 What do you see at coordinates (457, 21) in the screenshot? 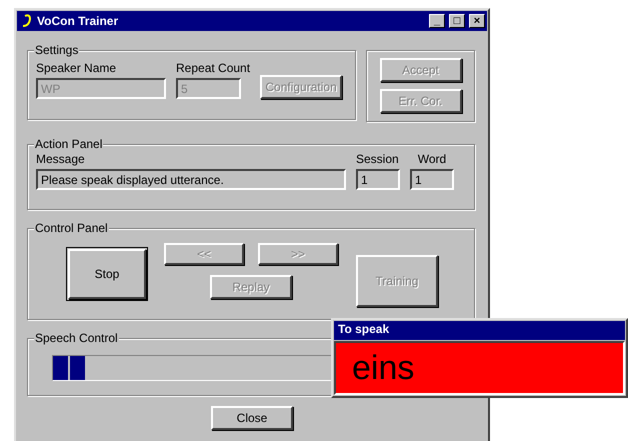
I see `maximize-button: □` at bounding box center [457, 21].